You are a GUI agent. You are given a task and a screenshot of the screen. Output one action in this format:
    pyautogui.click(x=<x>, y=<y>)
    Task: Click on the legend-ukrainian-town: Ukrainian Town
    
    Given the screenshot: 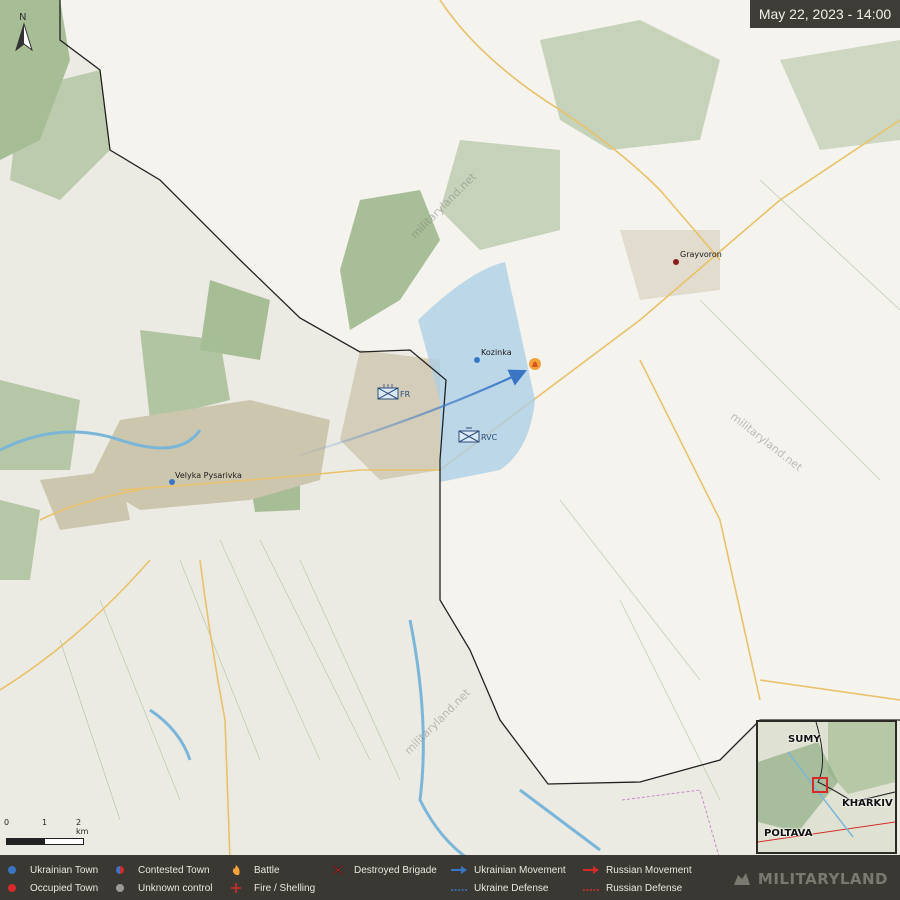 What is the action you would take?
    pyautogui.click(x=52, y=870)
    